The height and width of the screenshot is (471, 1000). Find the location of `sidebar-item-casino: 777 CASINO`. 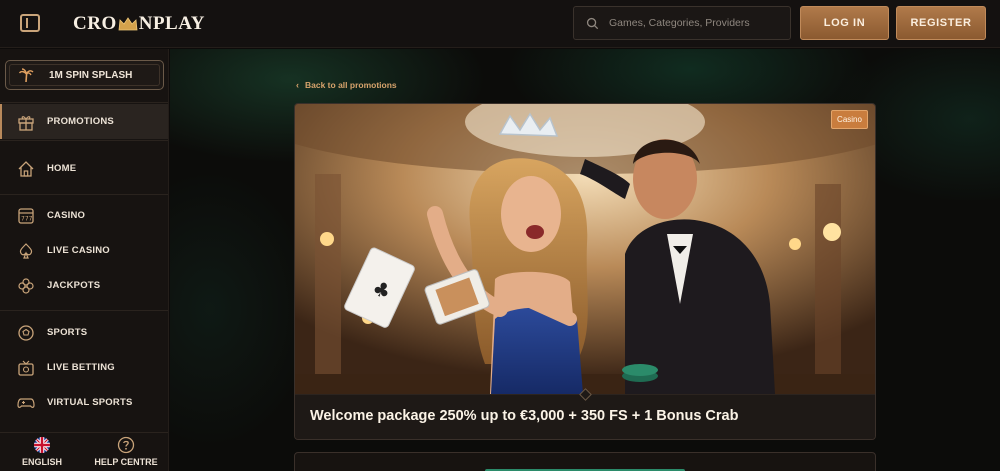

sidebar-item-casino: 777 CASINO is located at coordinates (84, 215).